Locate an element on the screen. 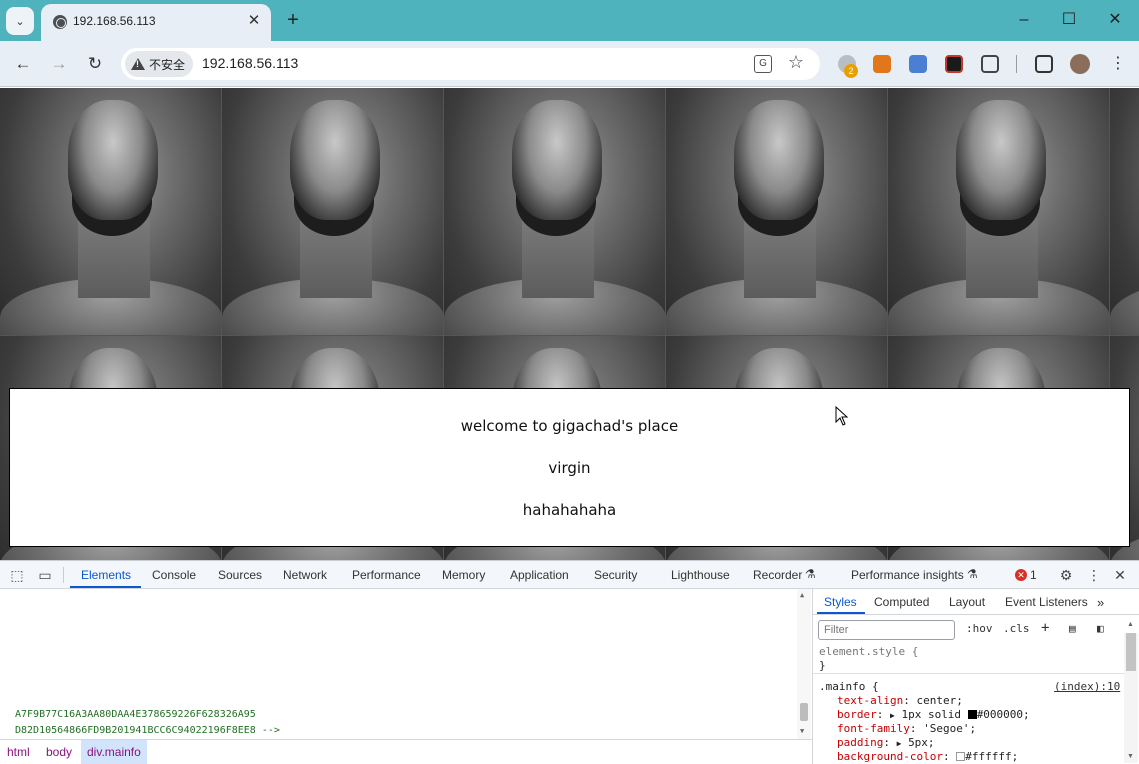  inspect-icon: ⬚ is located at coordinates (17, 575).